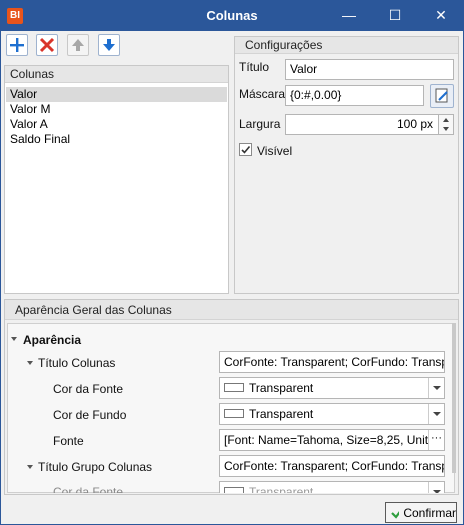 Image resolution: width=464 pixels, height=525 pixels. I want to click on property-grid-clip: Cor da Fonte Transparent, so click(230, 487).